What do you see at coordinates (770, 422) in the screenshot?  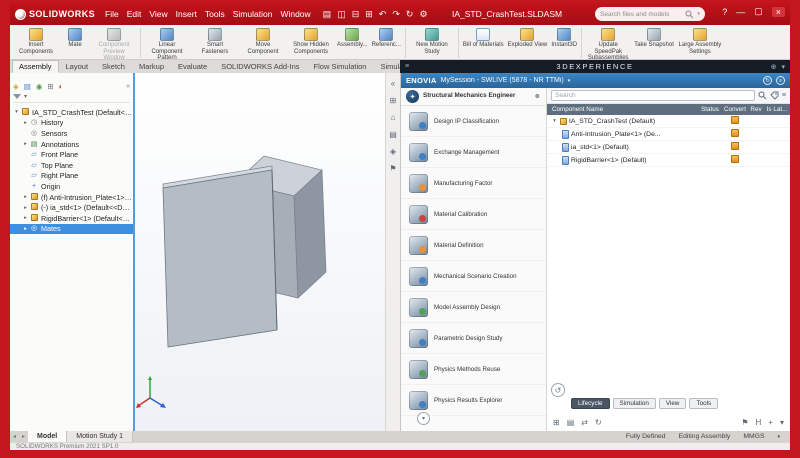 I see `add-icon: +` at bounding box center [770, 422].